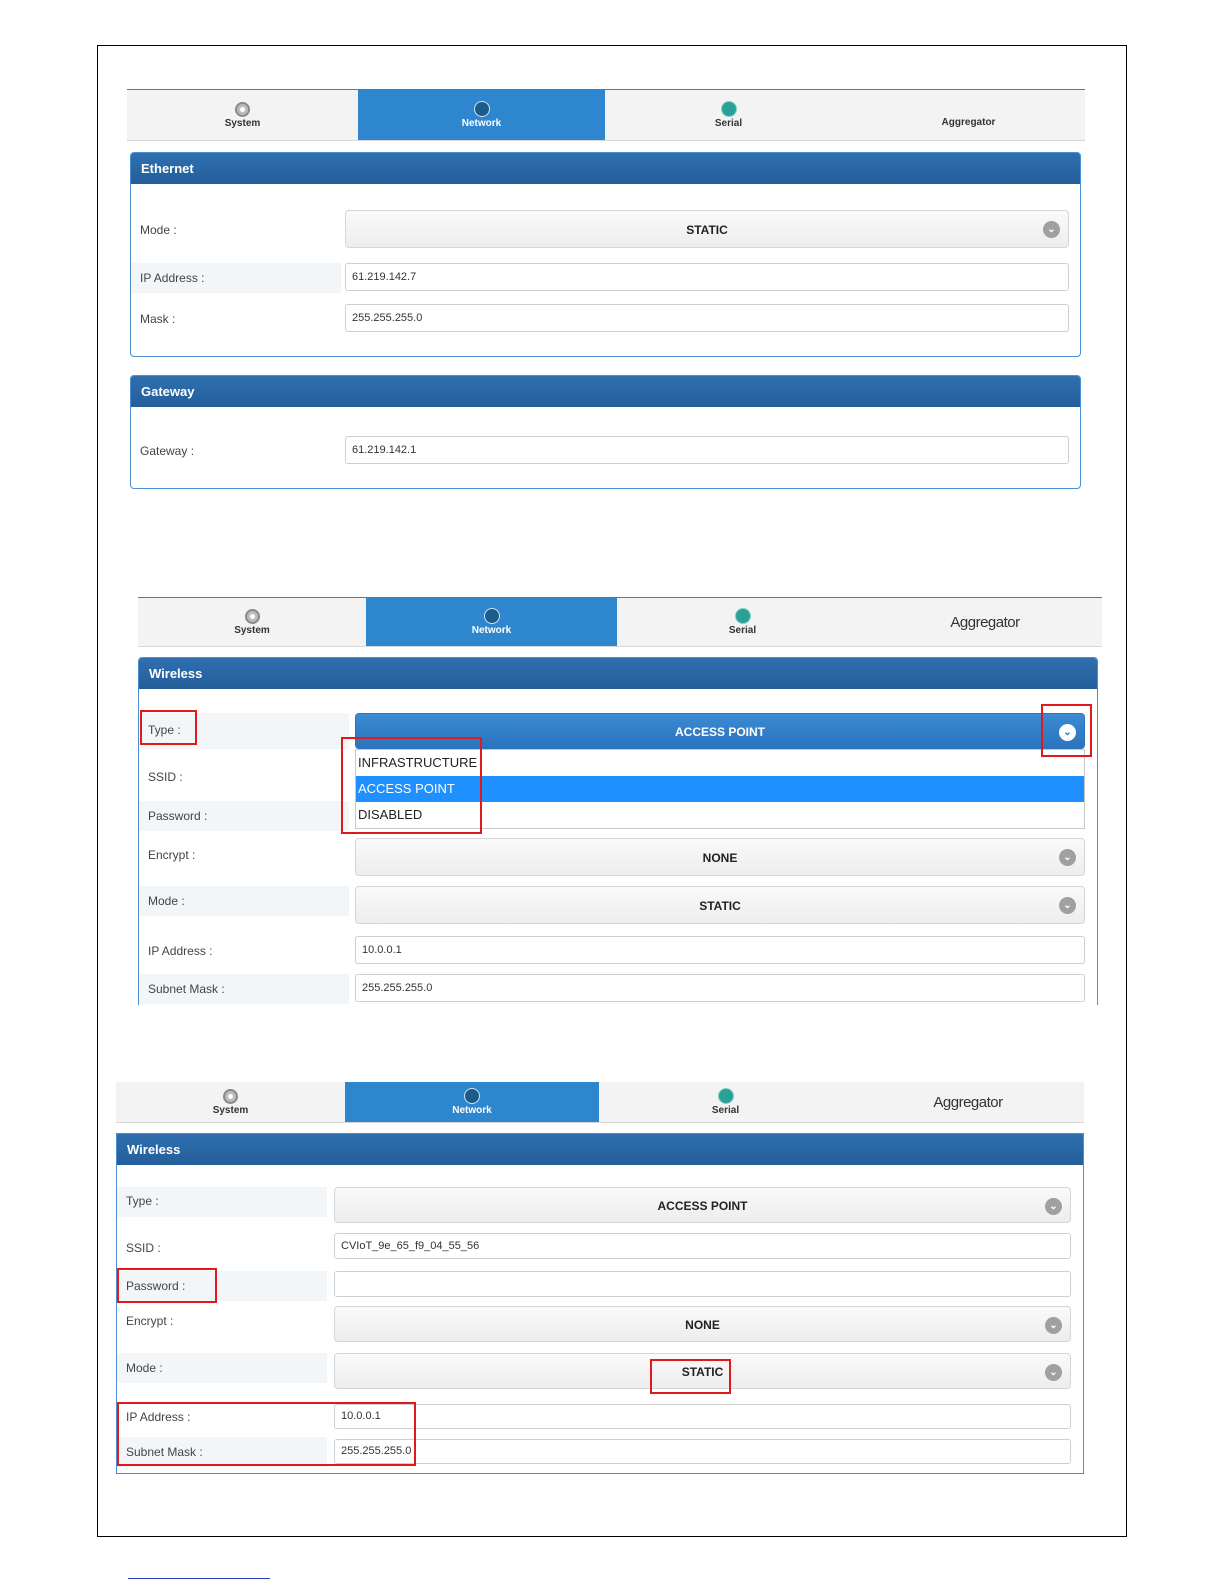 This screenshot has width=1225, height=1585. I want to click on dropdown-option-infrastructure: INFRASTRUCTURE, so click(720, 763).